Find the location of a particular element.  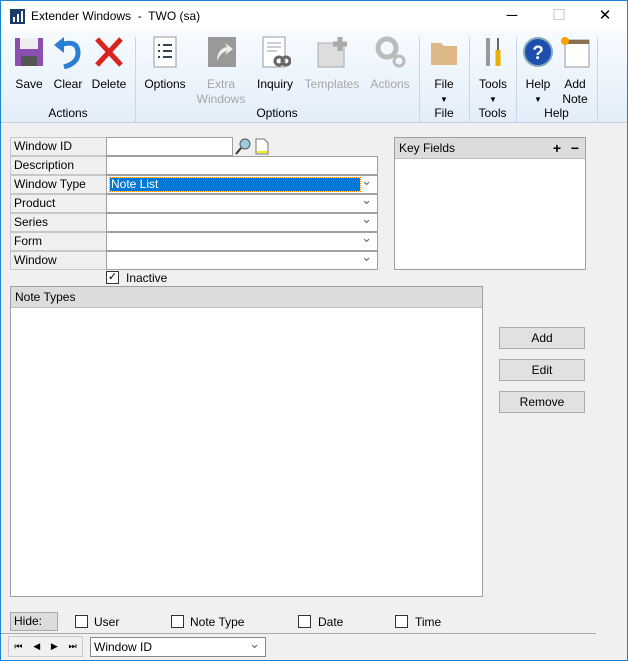

series-dropdown is located at coordinates (242, 221).